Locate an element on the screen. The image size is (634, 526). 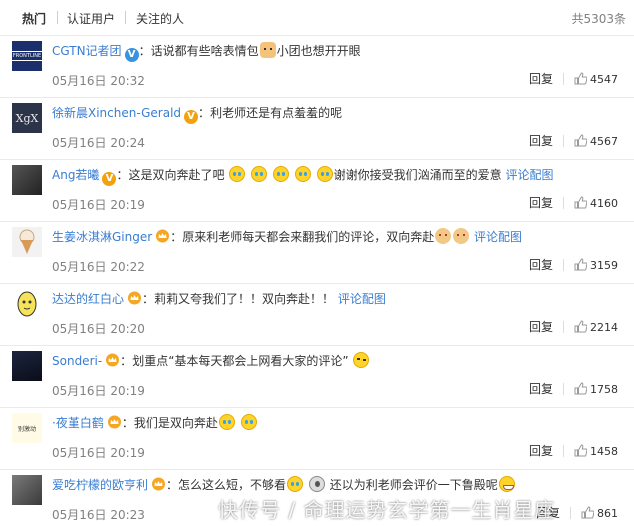
comment-time: 05月16日 20:20 is located at coordinates (98, 329).